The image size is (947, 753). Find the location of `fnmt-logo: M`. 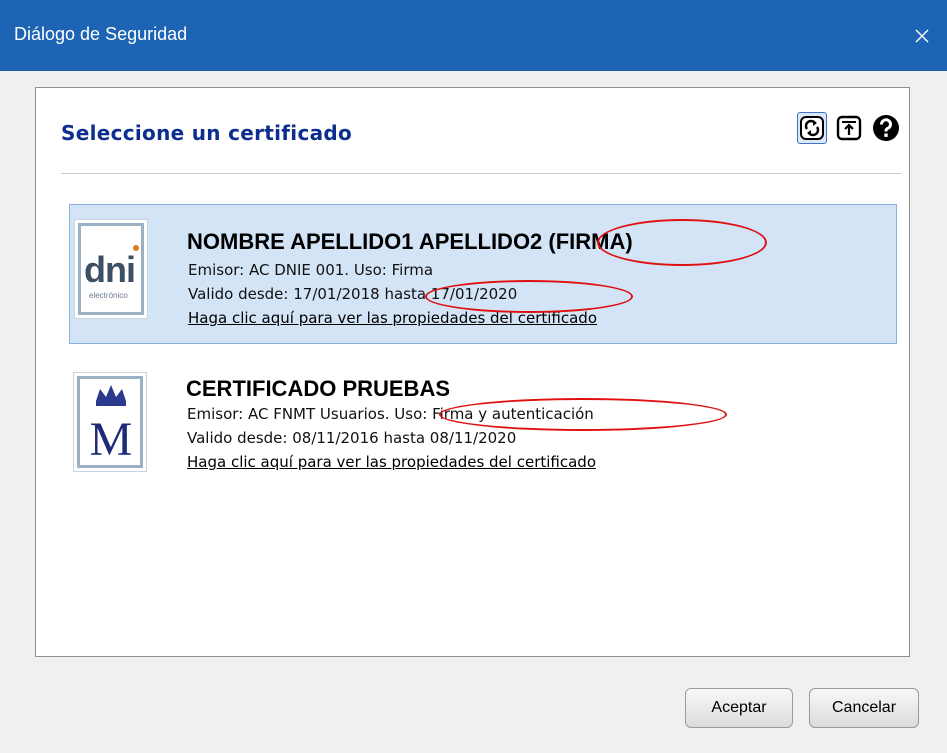

fnmt-logo: M is located at coordinates (110, 422).